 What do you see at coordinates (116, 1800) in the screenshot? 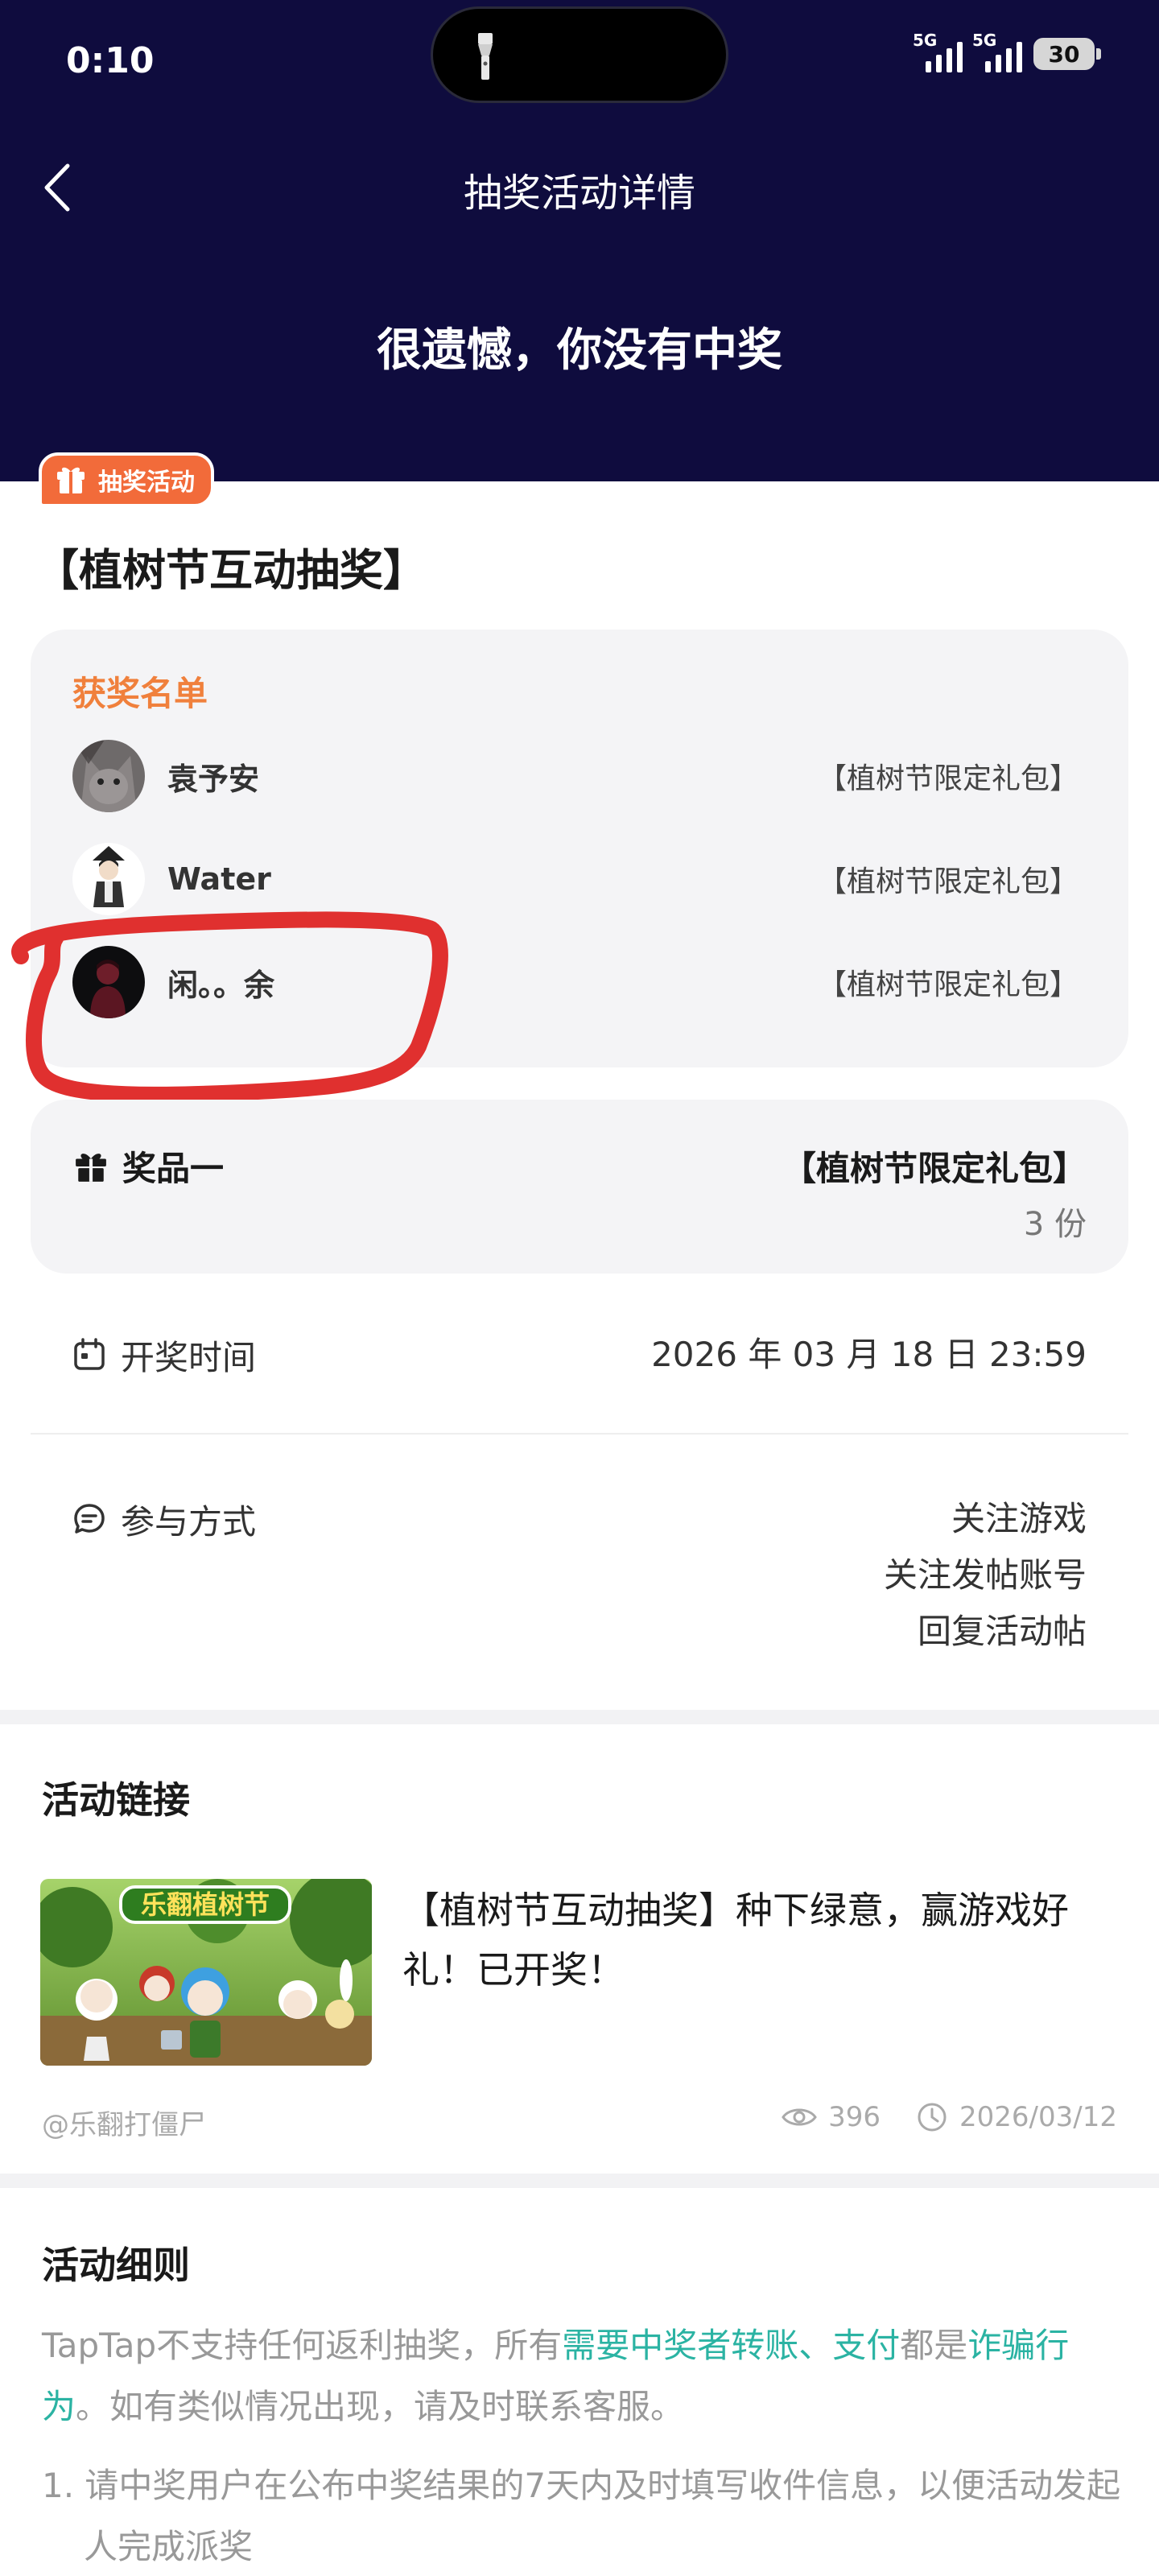
I see `activity-link-title: 活动链接` at bounding box center [116, 1800].